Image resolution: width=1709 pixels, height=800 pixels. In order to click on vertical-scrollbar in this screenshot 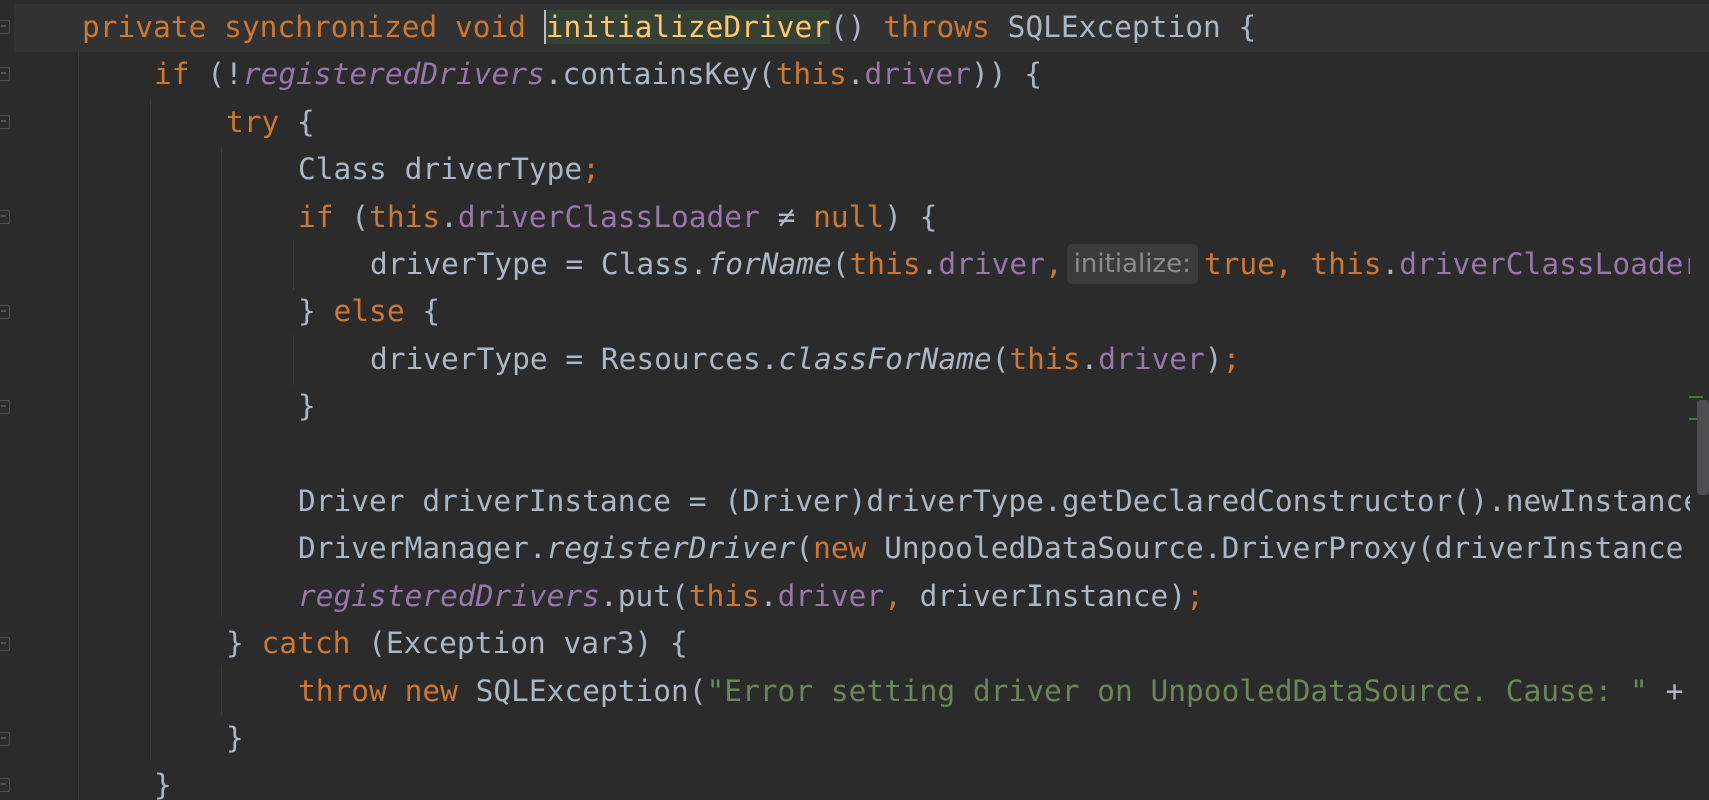, I will do `click(1703, 447)`.